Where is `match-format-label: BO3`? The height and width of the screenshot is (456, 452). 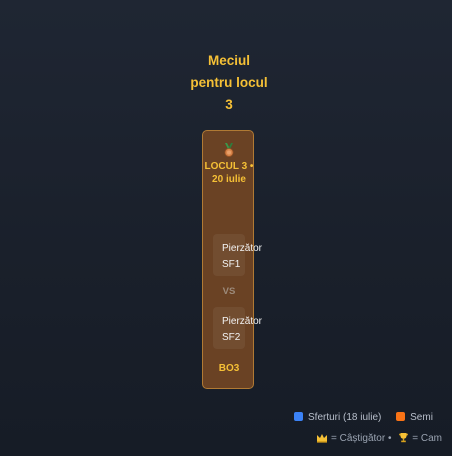
match-format-label: BO3 is located at coordinates (229, 368).